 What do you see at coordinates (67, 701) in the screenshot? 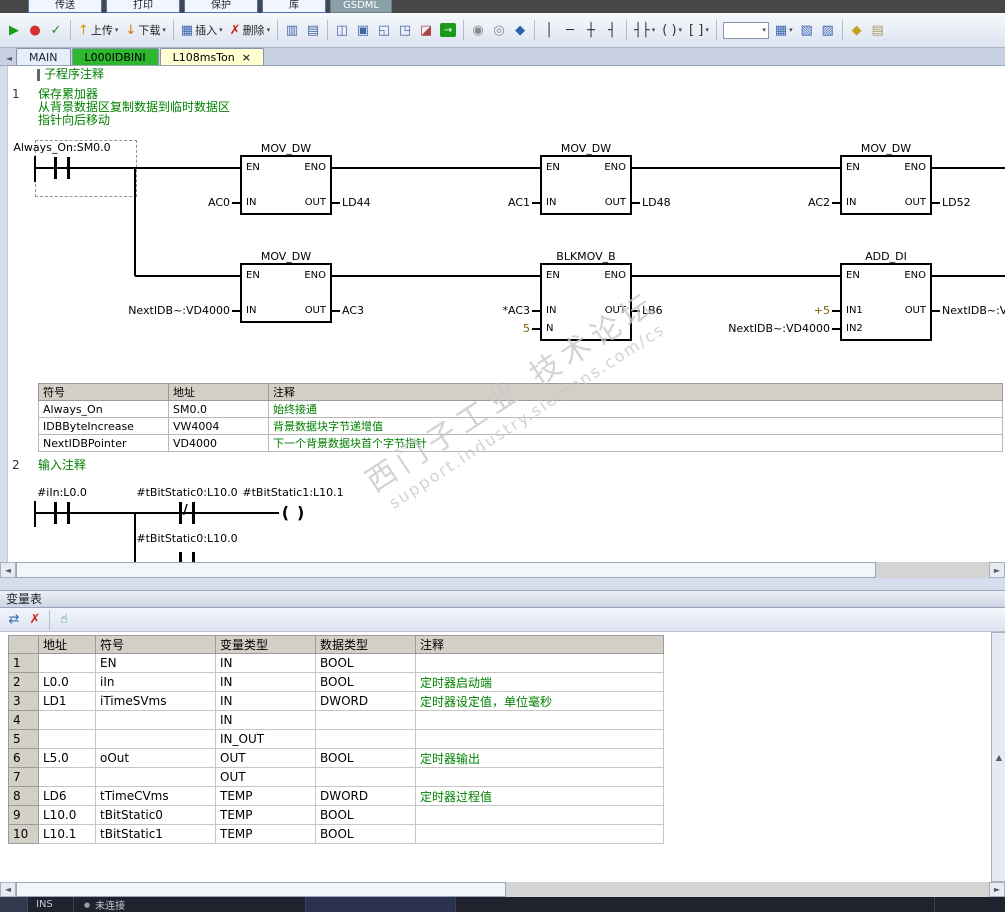
I see `var-table-cell-address: LD1` at bounding box center [67, 701].